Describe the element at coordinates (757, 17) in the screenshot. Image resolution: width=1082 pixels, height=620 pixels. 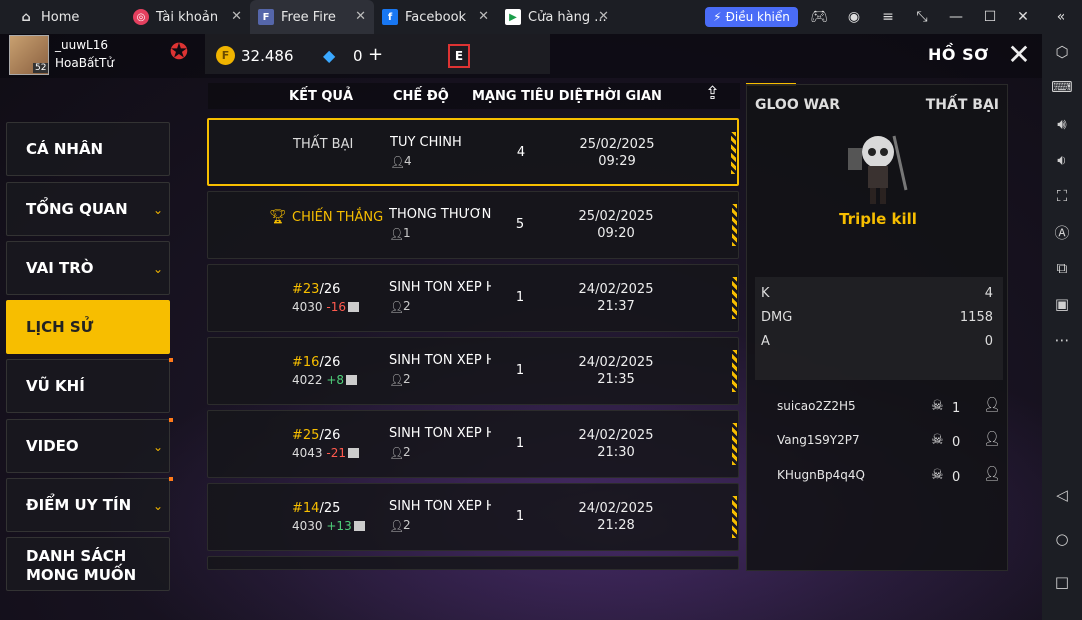
I see `control-button-label: Điều khiển` at that location.